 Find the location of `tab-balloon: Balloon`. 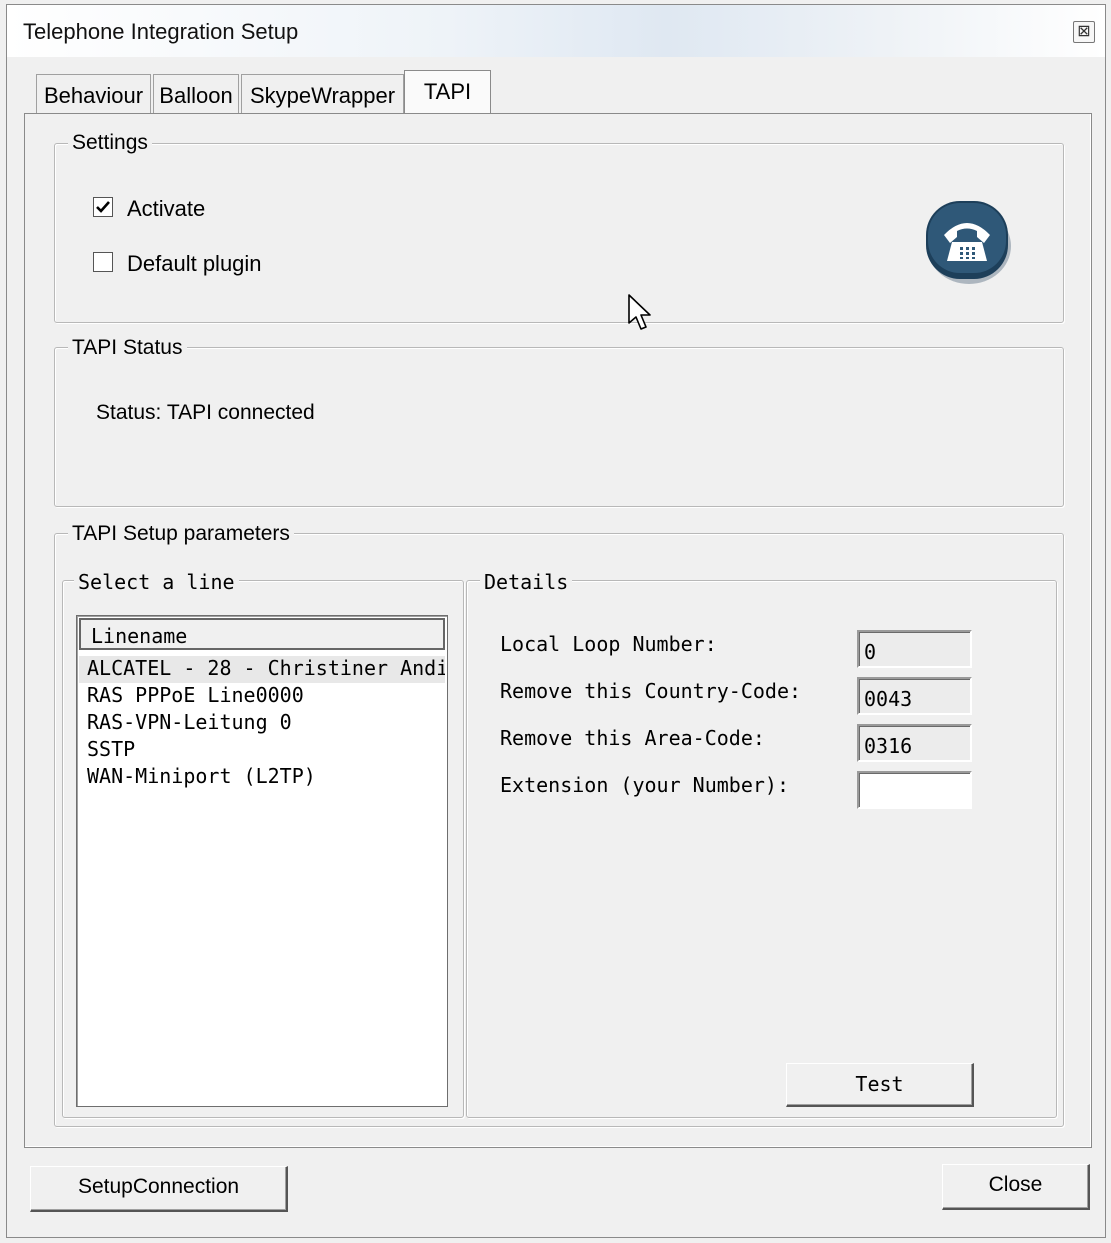

tab-balloon: Balloon is located at coordinates (196, 94).